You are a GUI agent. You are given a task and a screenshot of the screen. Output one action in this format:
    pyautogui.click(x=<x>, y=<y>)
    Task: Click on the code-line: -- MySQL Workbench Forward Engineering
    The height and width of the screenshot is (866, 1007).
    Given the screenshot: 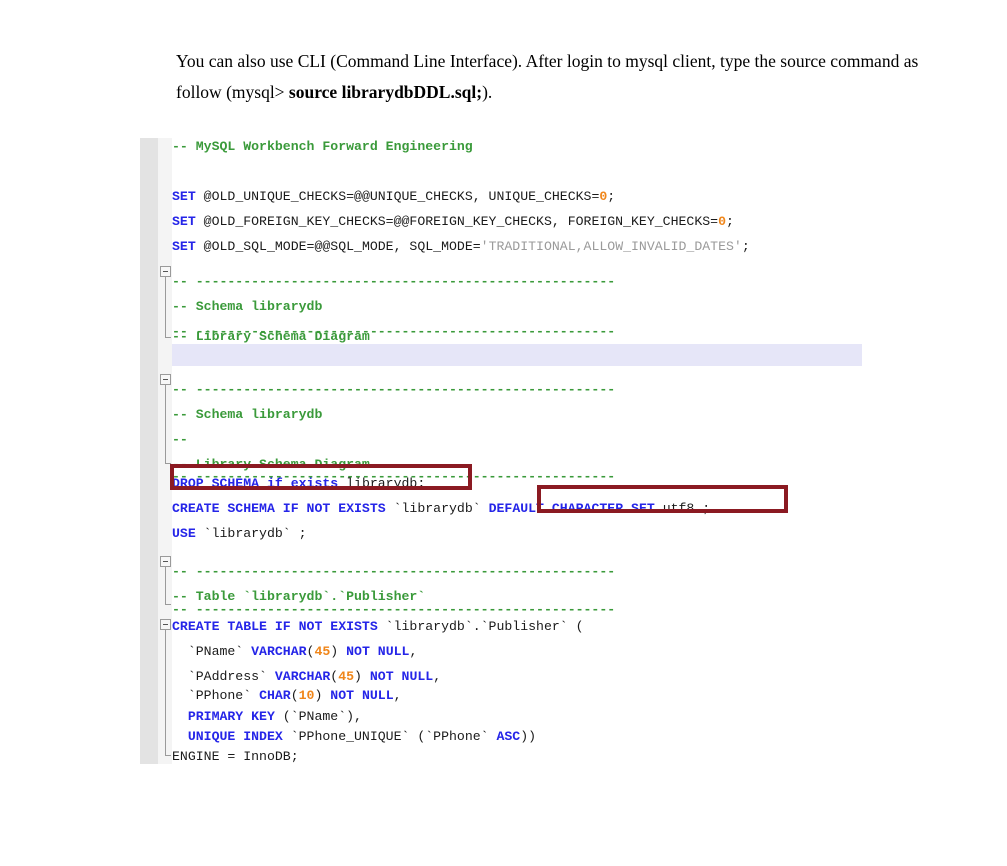 What is the action you would take?
    pyautogui.click(x=322, y=148)
    